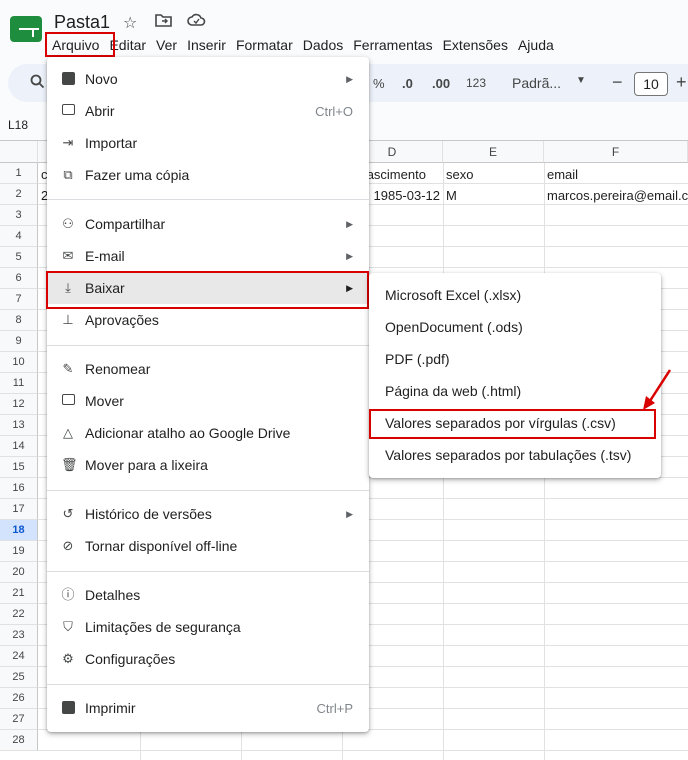 This screenshot has width=688, height=760. Describe the element at coordinates (19, 719) in the screenshot. I see `row-head-27: 27` at that location.